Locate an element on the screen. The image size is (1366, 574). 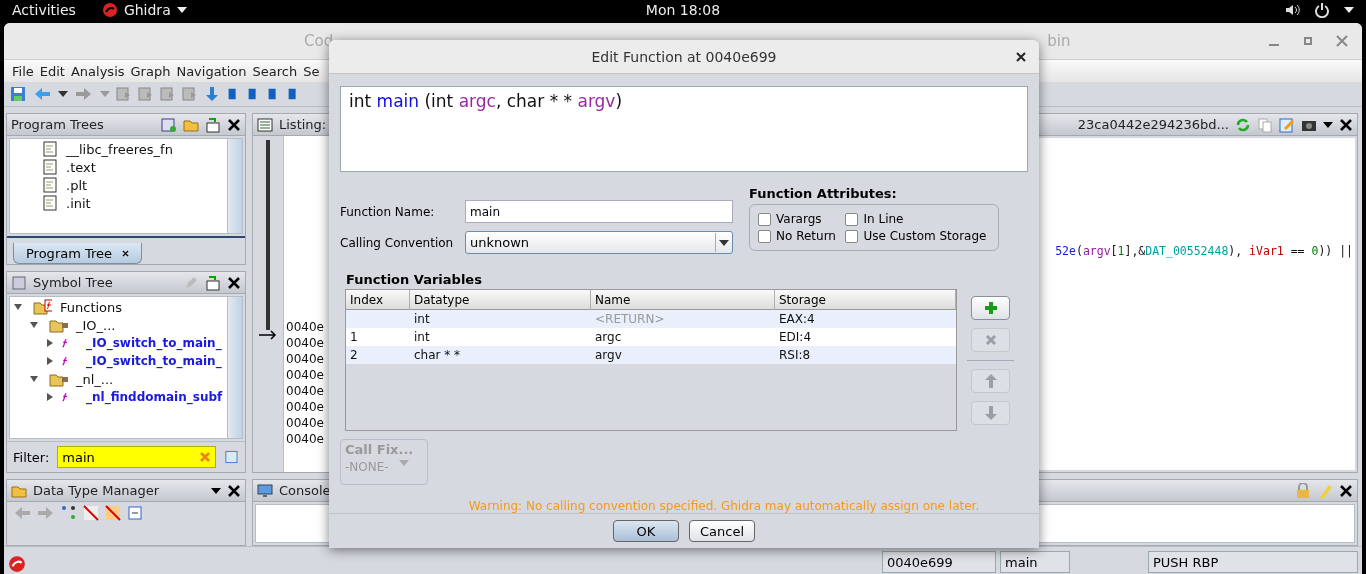
menu-item: Graph is located at coordinates (150, 71).